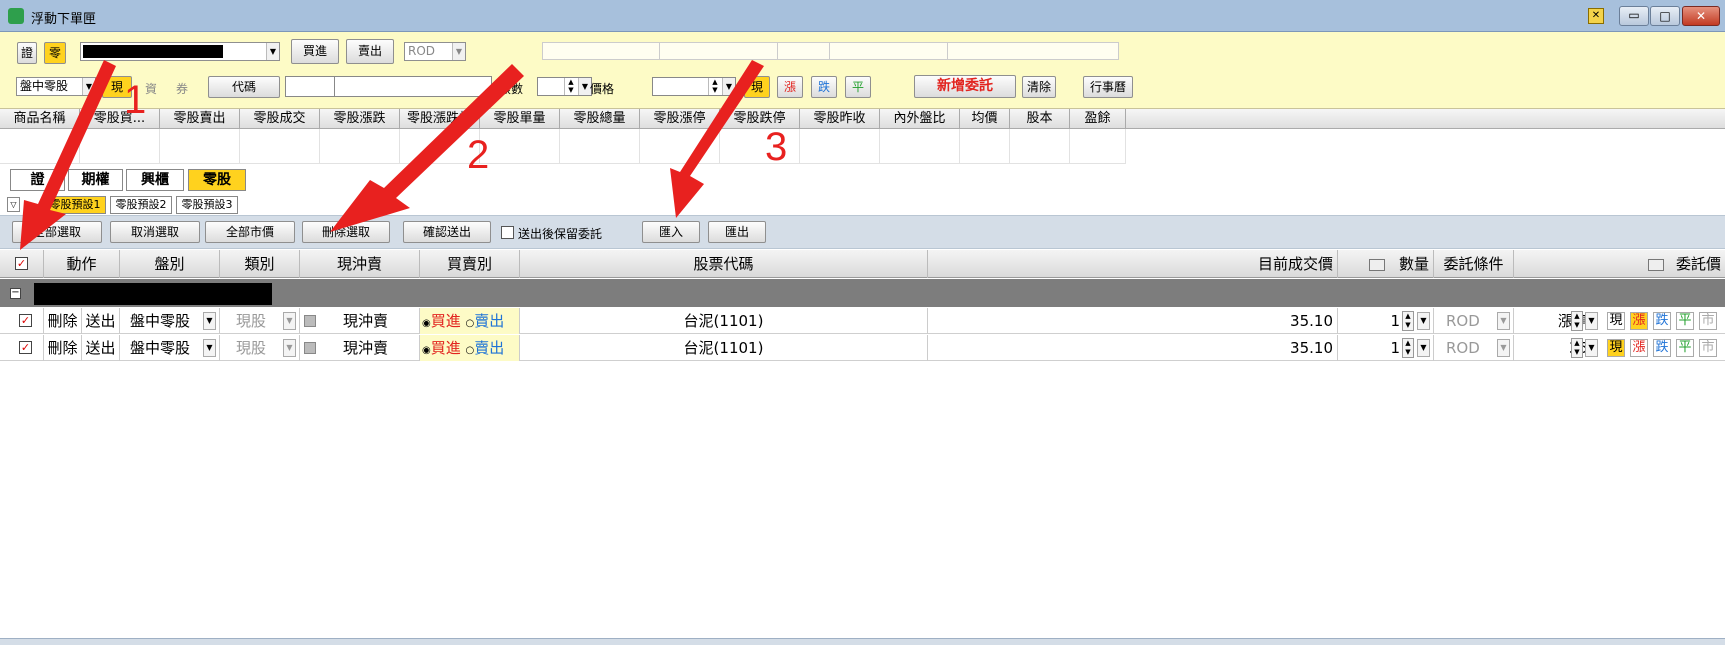 Image resolution: width=1725 pixels, height=645 pixels. Describe the element at coordinates (520, 119) in the screenshot. I see `quote-col: 零股單量` at that location.